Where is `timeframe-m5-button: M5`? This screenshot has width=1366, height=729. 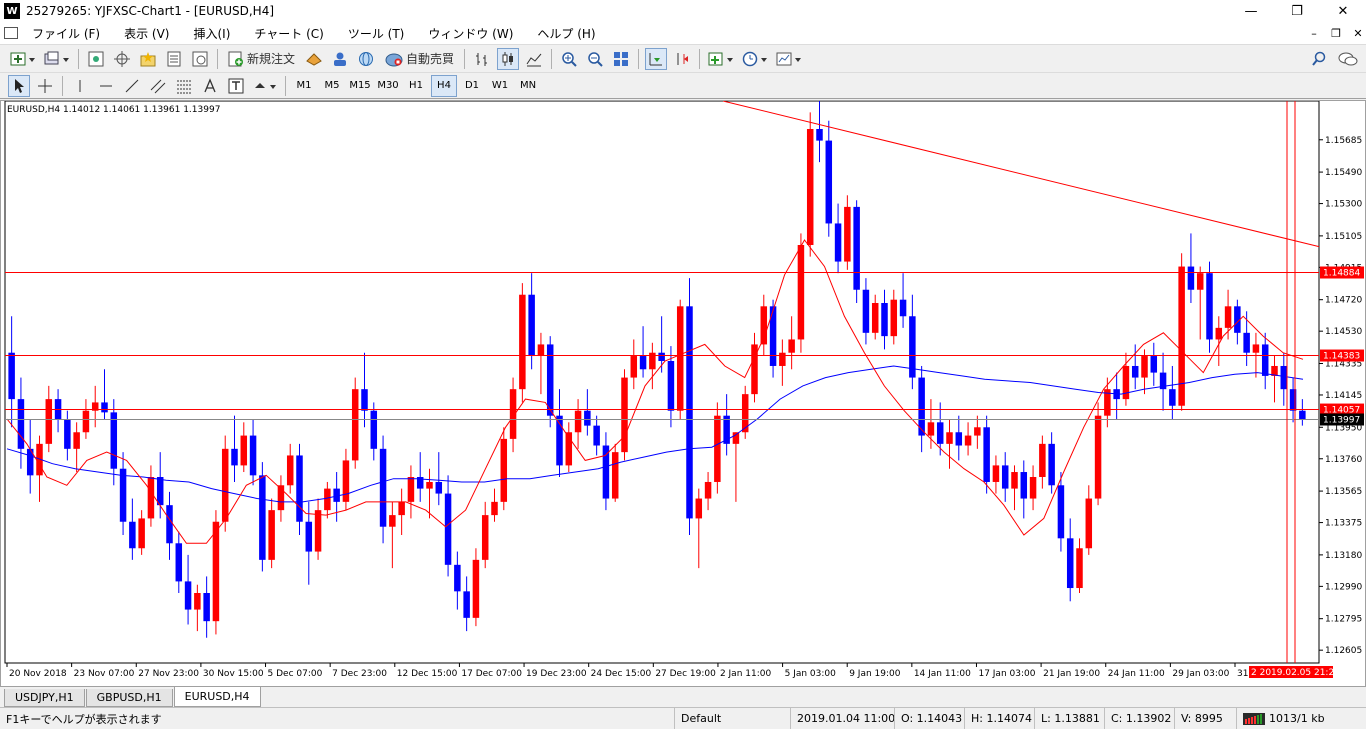
timeframe-m5-button: M5 is located at coordinates (332, 86).